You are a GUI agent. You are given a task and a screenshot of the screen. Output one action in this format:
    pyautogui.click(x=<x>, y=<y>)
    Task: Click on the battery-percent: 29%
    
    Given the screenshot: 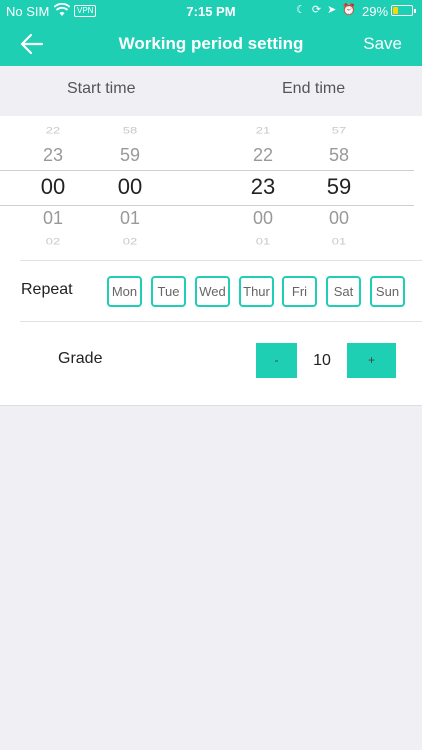 What is the action you would take?
    pyautogui.click(x=375, y=11)
    